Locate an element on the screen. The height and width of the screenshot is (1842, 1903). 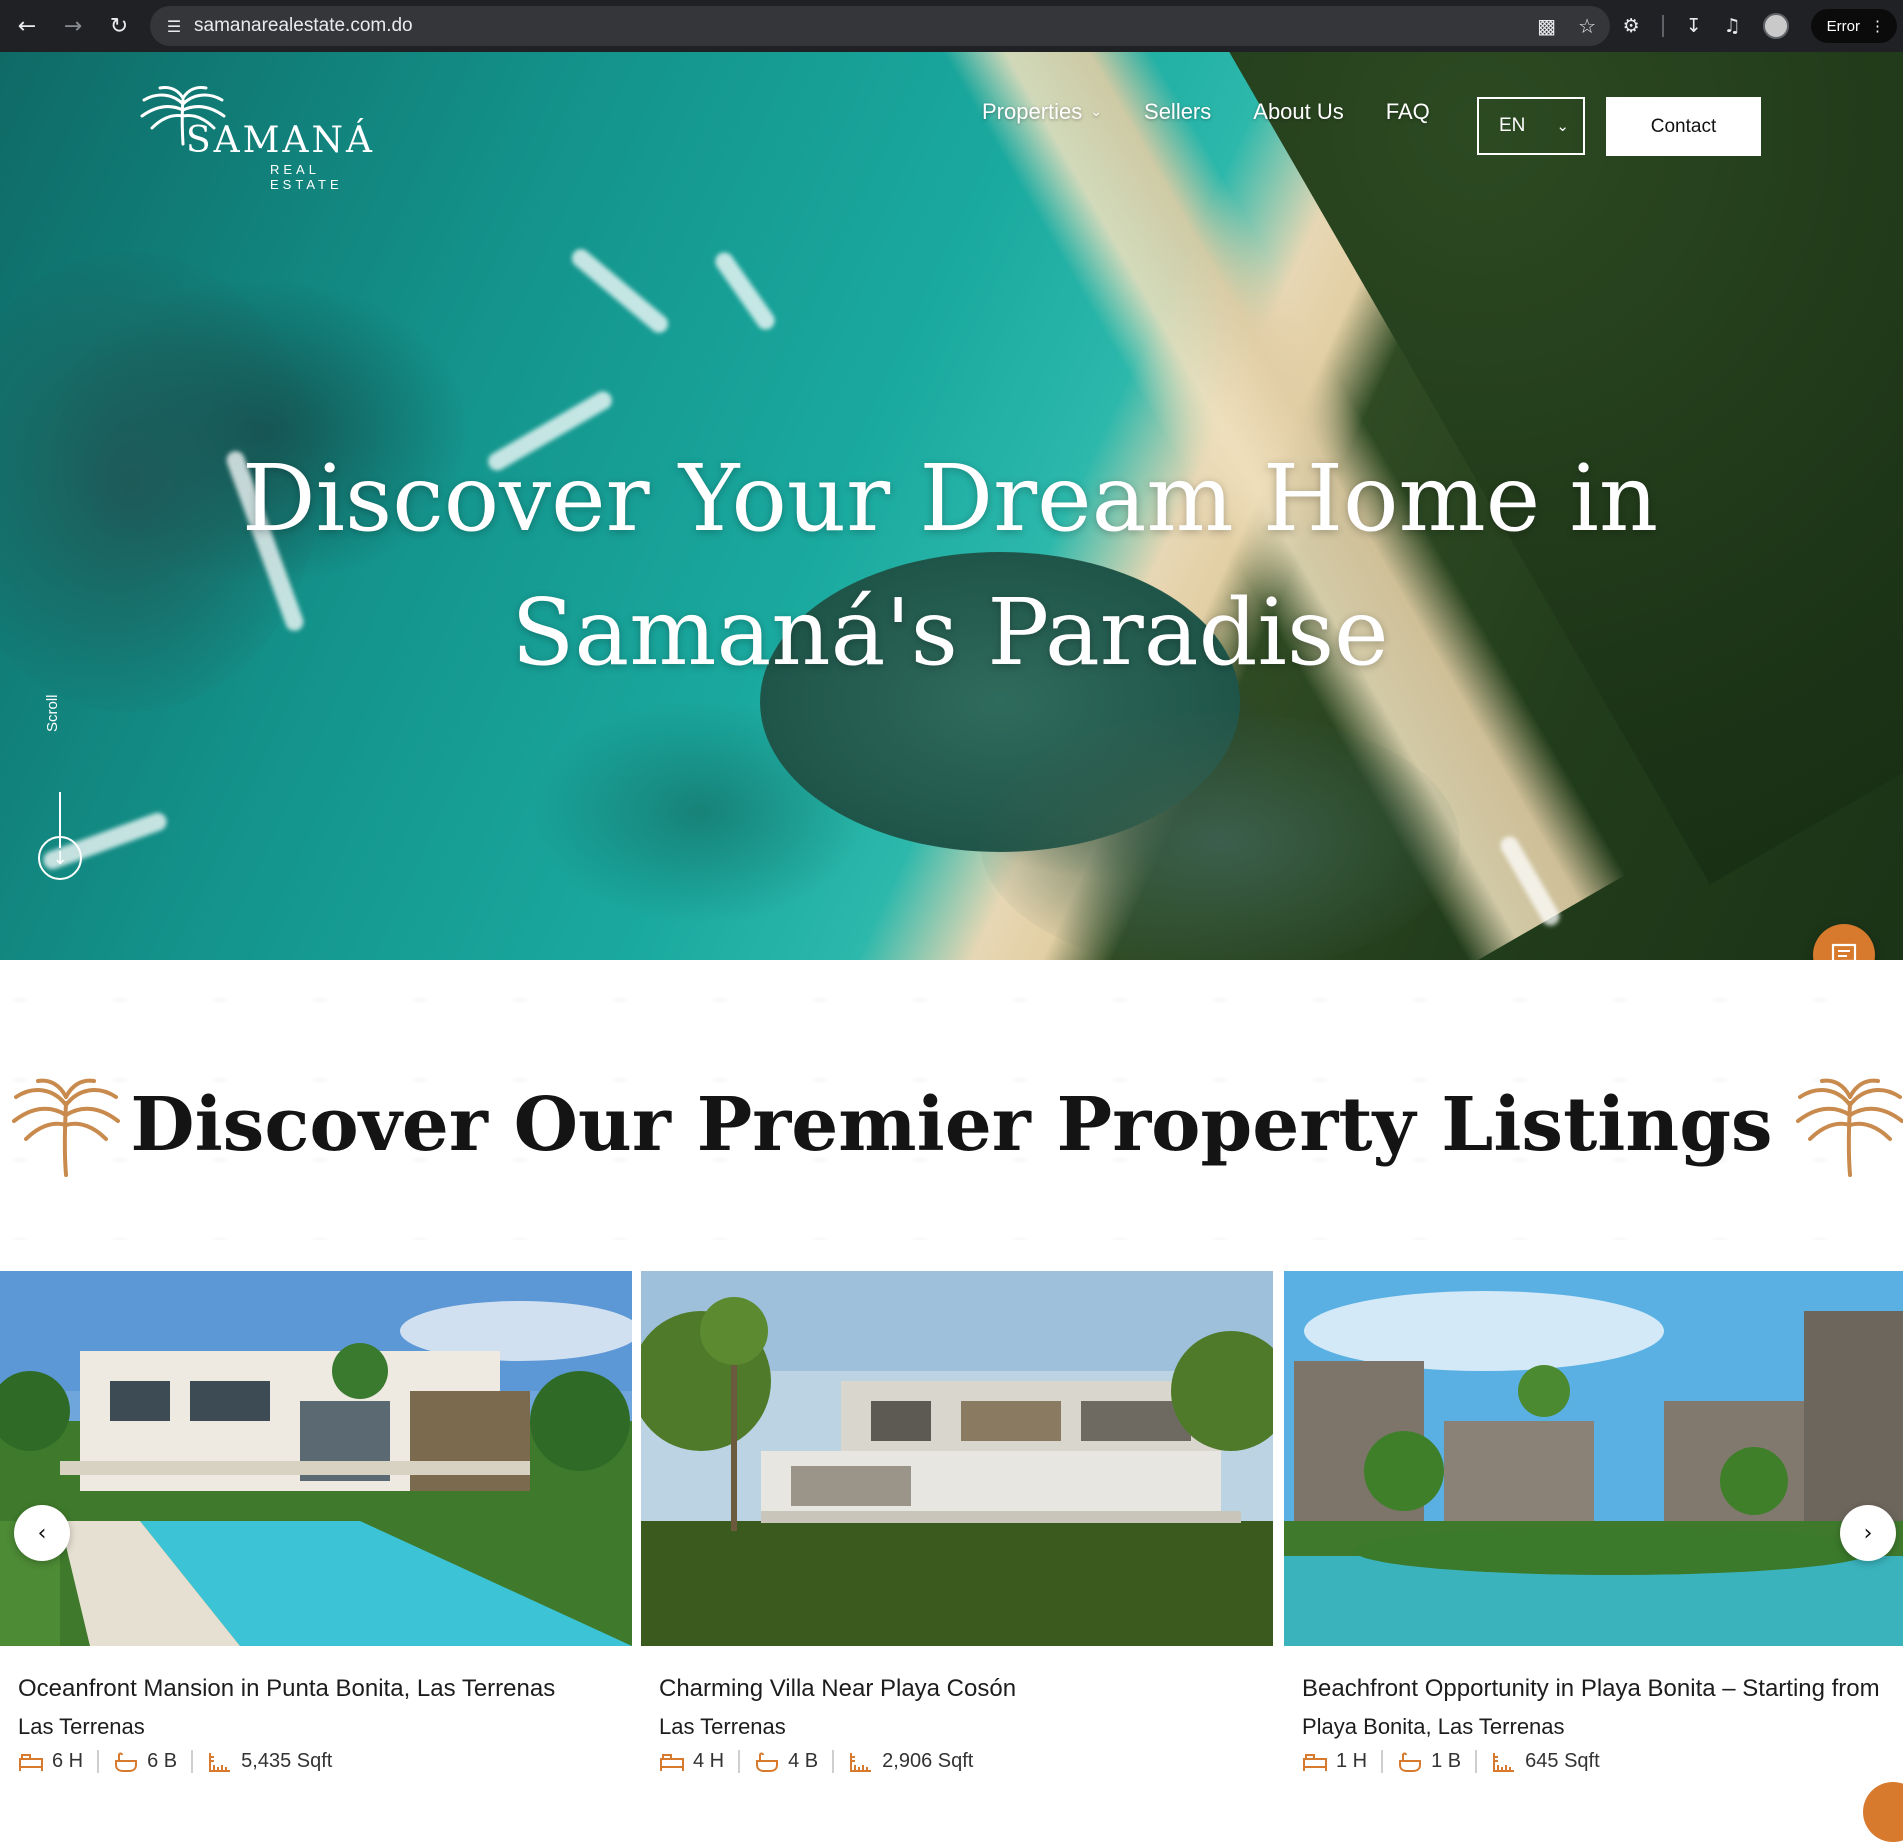
error-badge-button: Error ⋮ is located at coordinates (1853, 26).